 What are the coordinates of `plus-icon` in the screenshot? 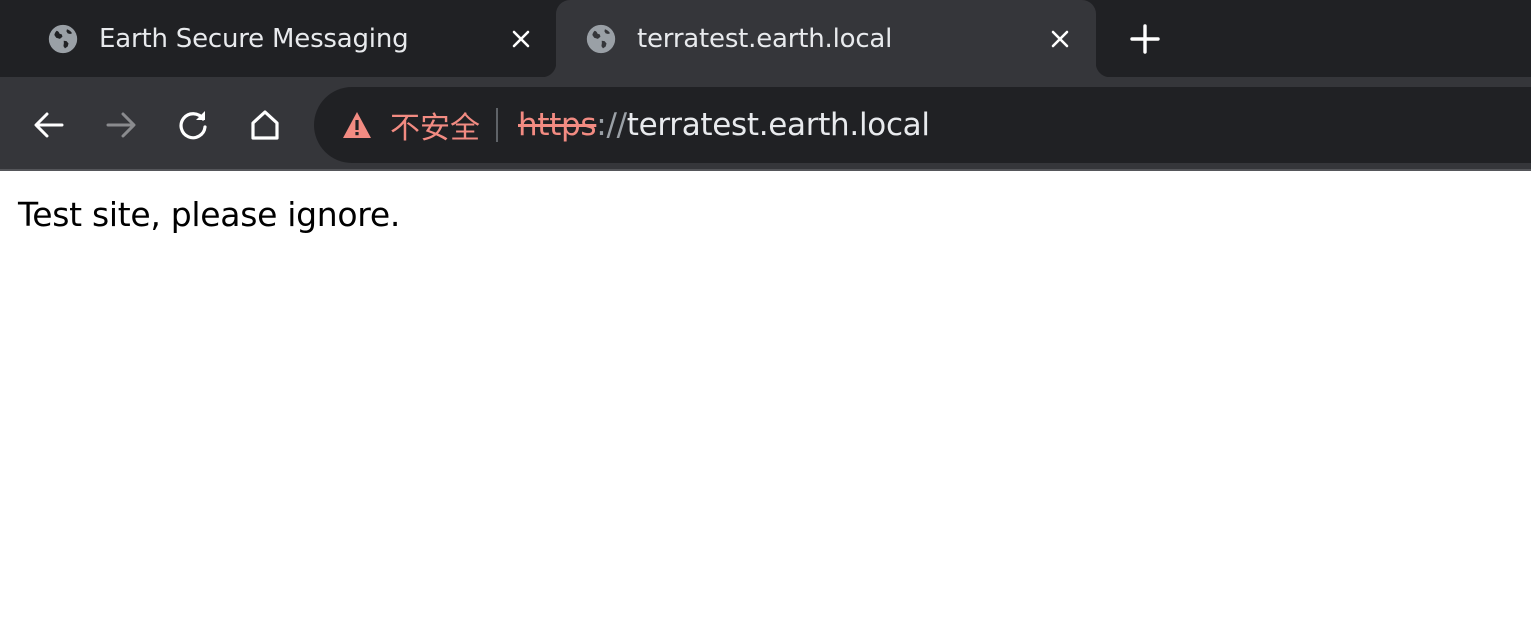 It's located at (1145, 39).